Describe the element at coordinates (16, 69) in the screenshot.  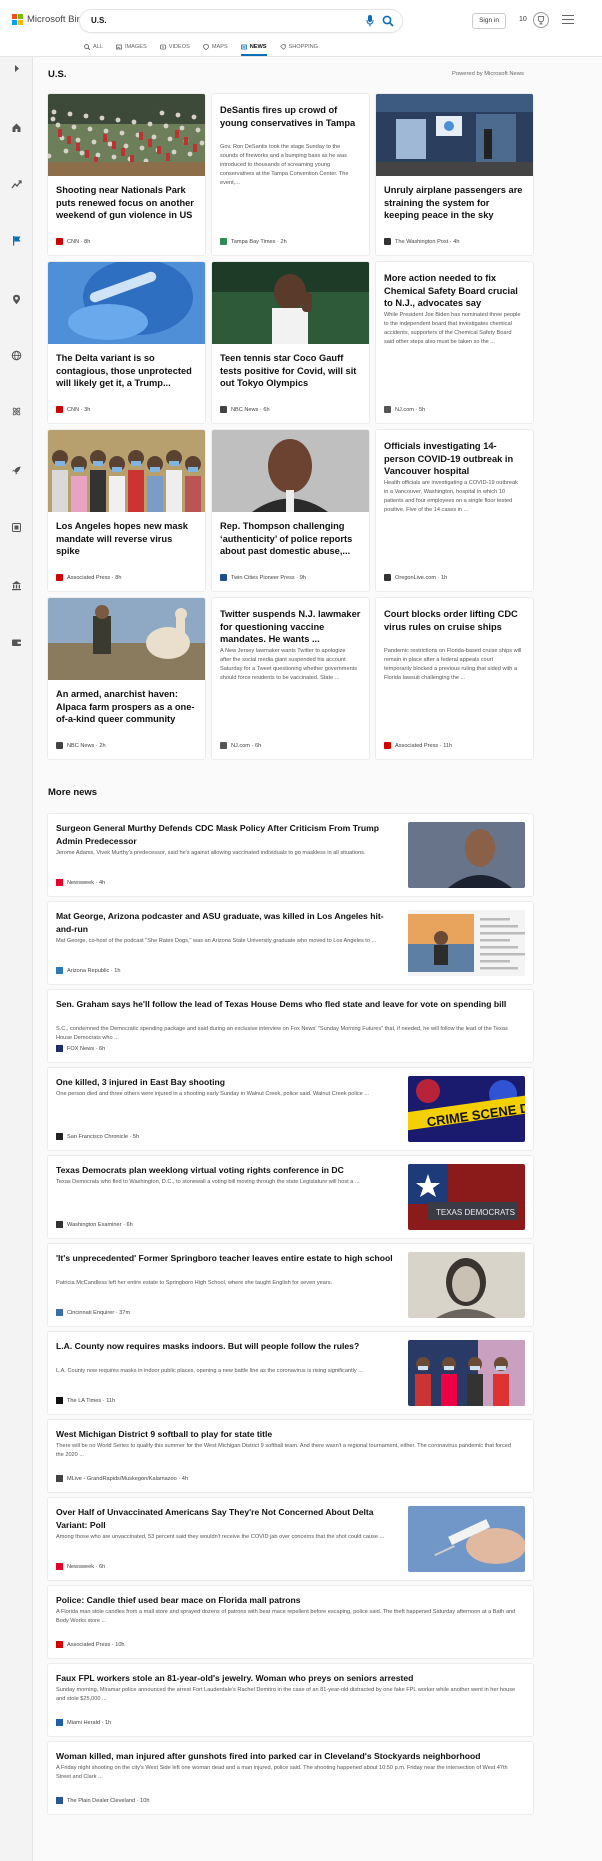
I see `sidebar-expand` at that location.